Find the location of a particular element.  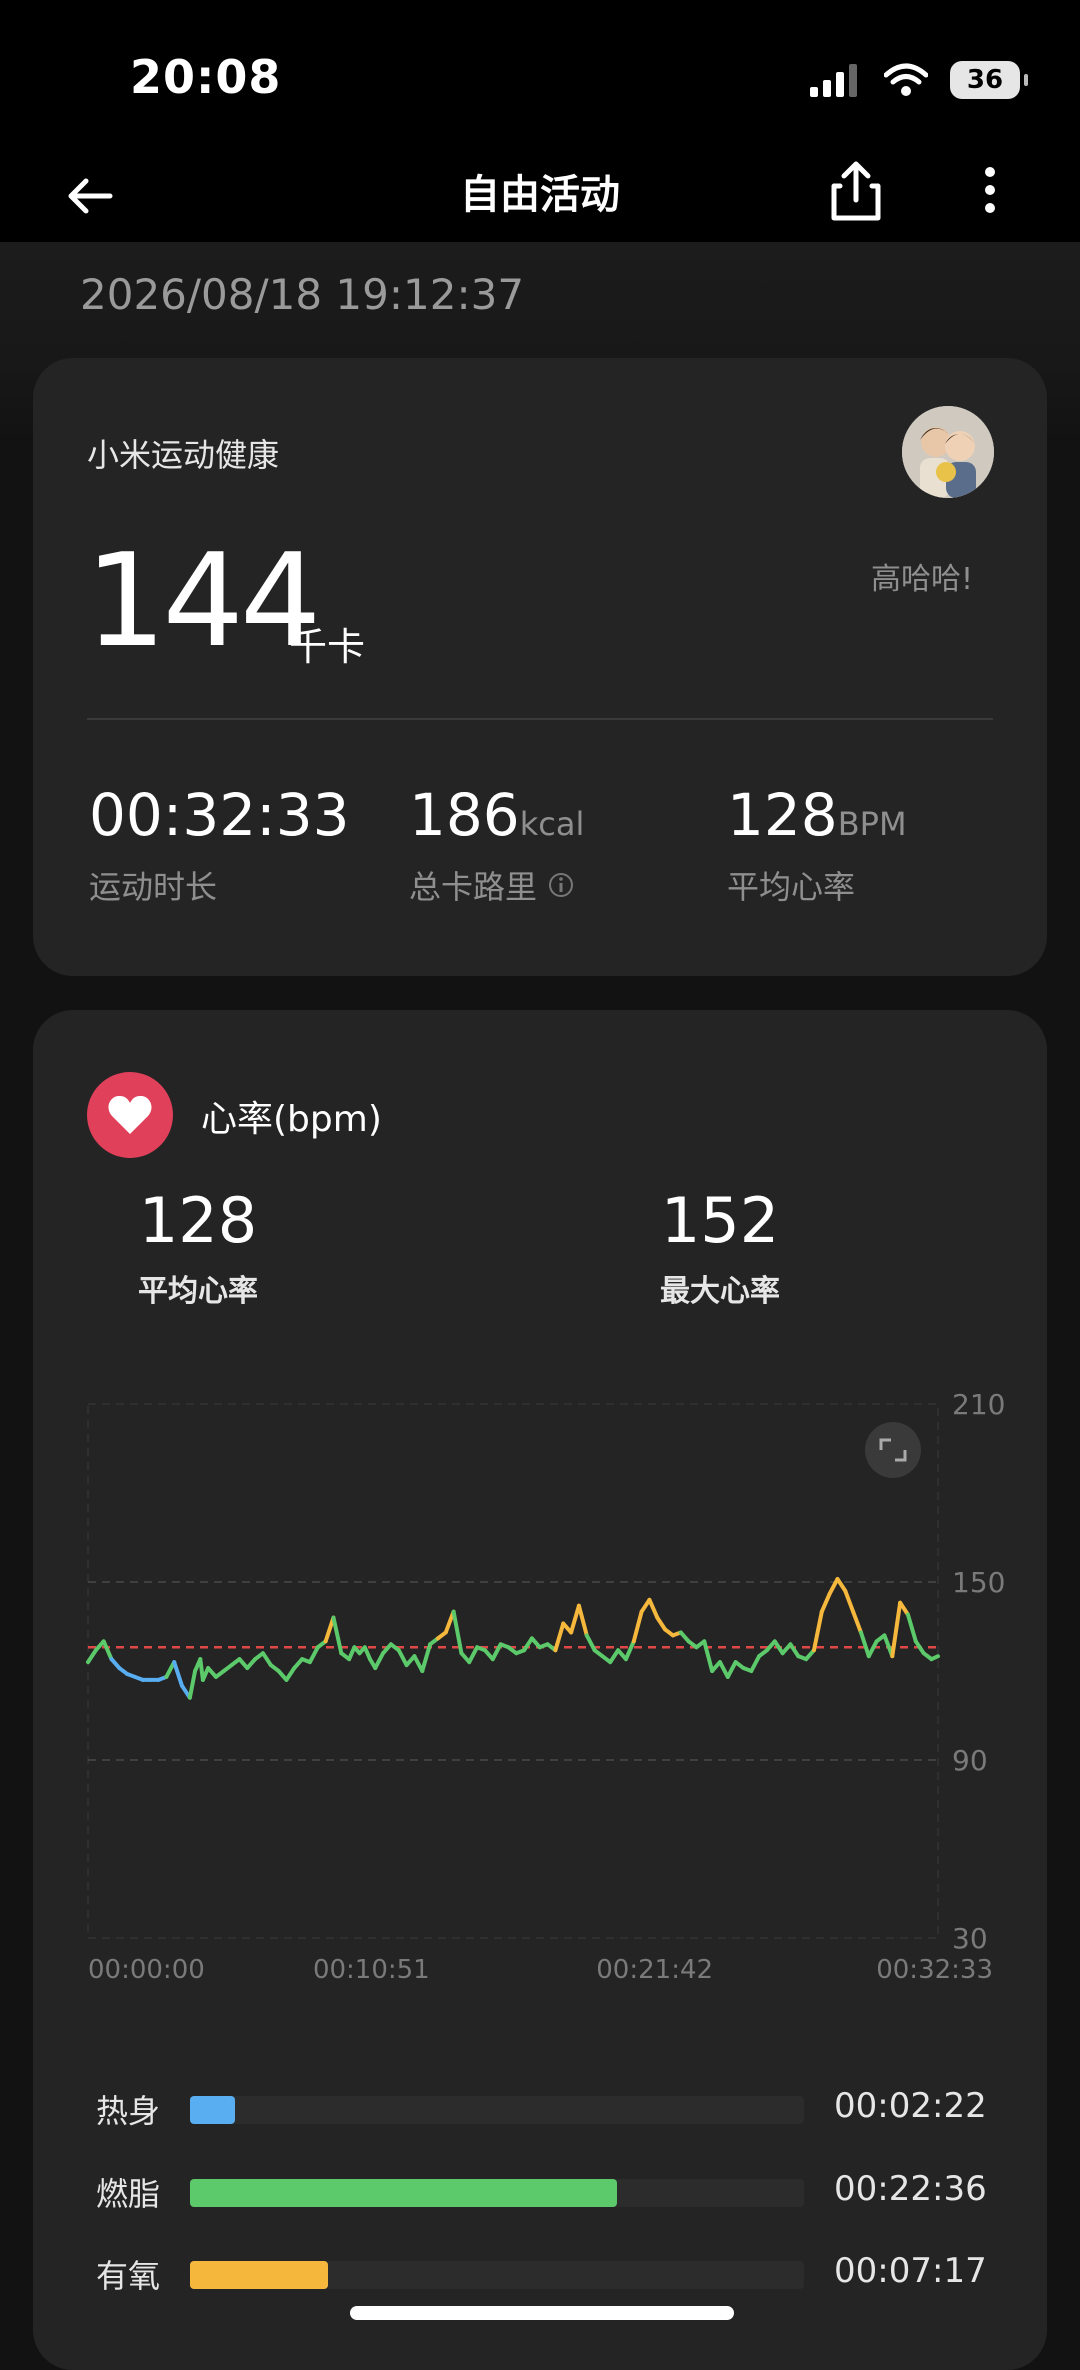

zone-row-warmup: 热身 00:02:22 is located at coordinates (546, 2108).